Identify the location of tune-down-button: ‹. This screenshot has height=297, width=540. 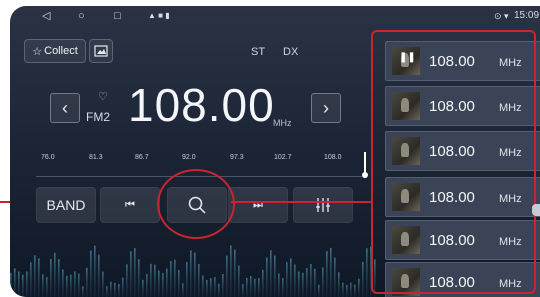
(65, 108).